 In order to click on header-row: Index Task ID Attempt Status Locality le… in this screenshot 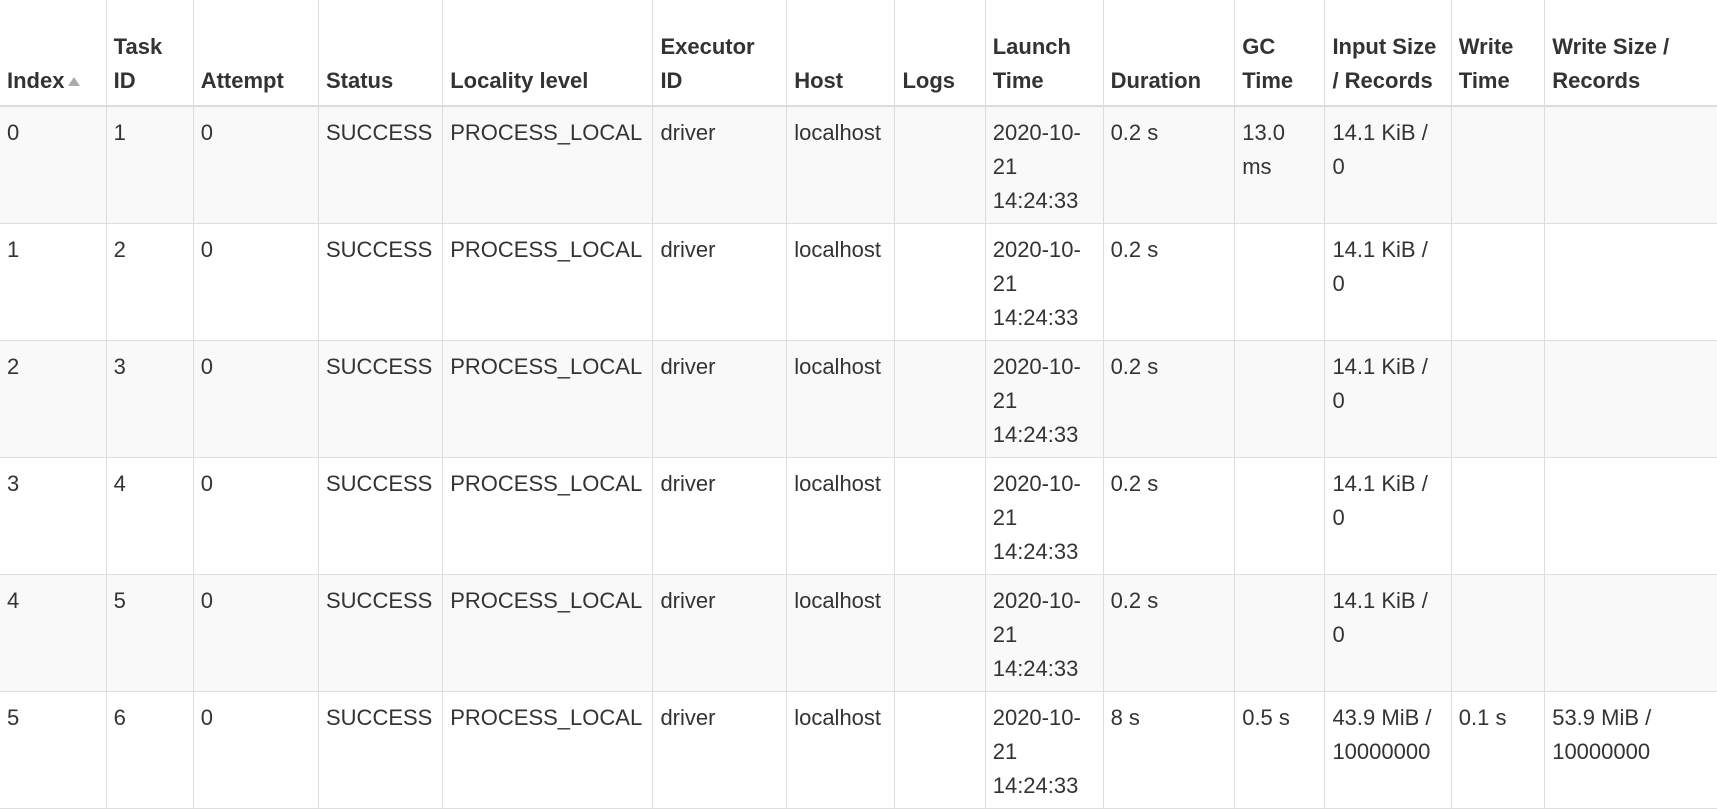, I will do `click(858, 53)`.